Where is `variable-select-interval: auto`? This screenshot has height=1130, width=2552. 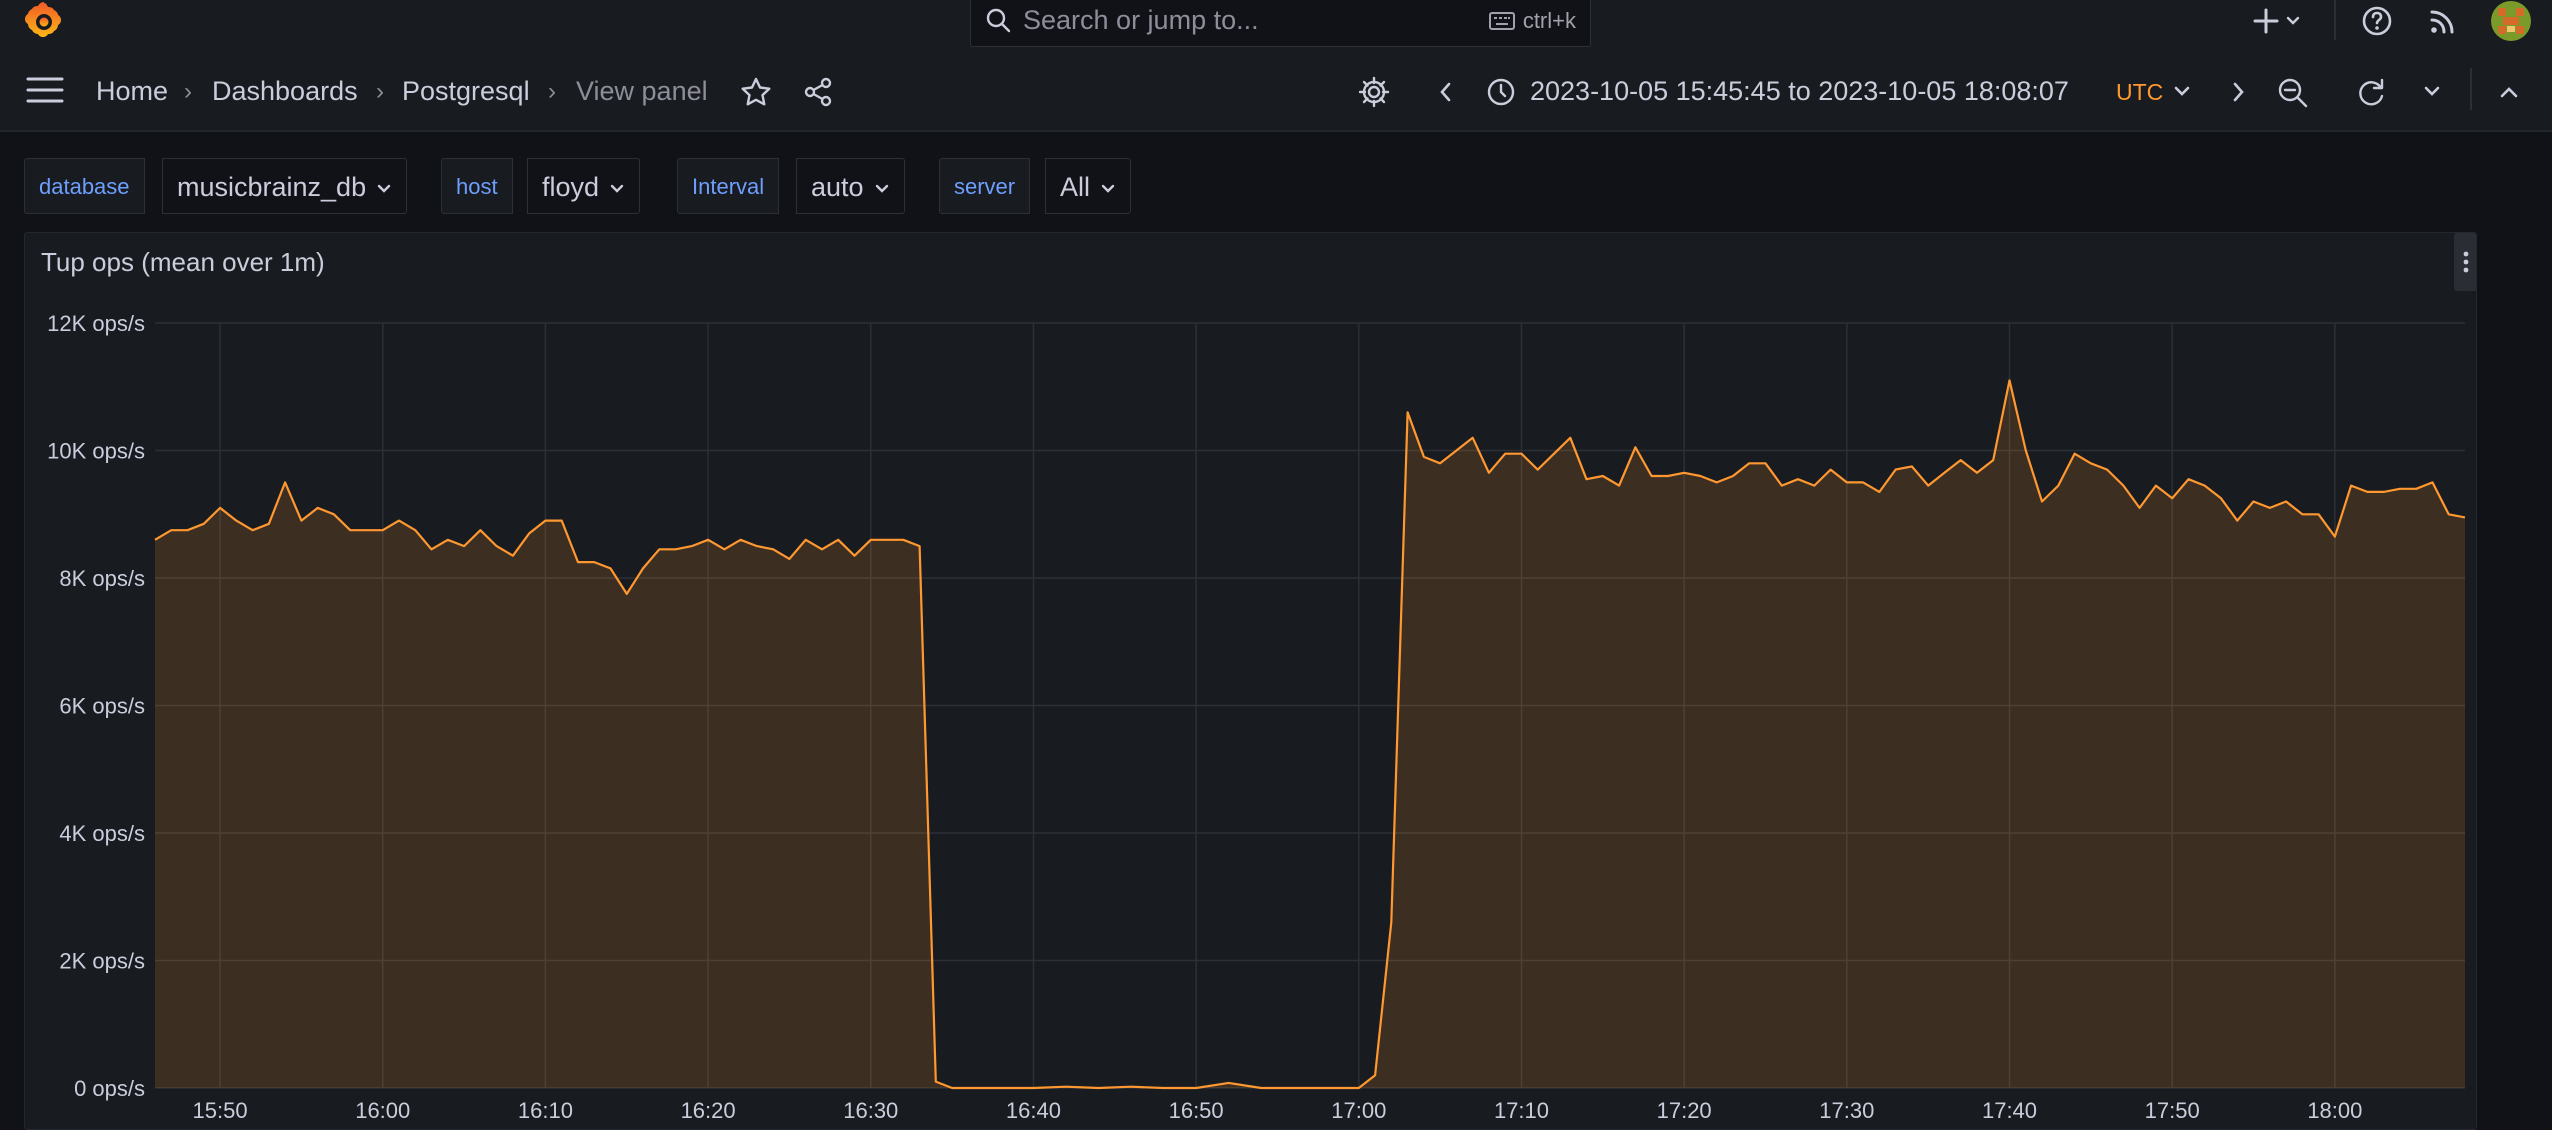
variable-select-interval: auto is located at coordinates (850, 186).